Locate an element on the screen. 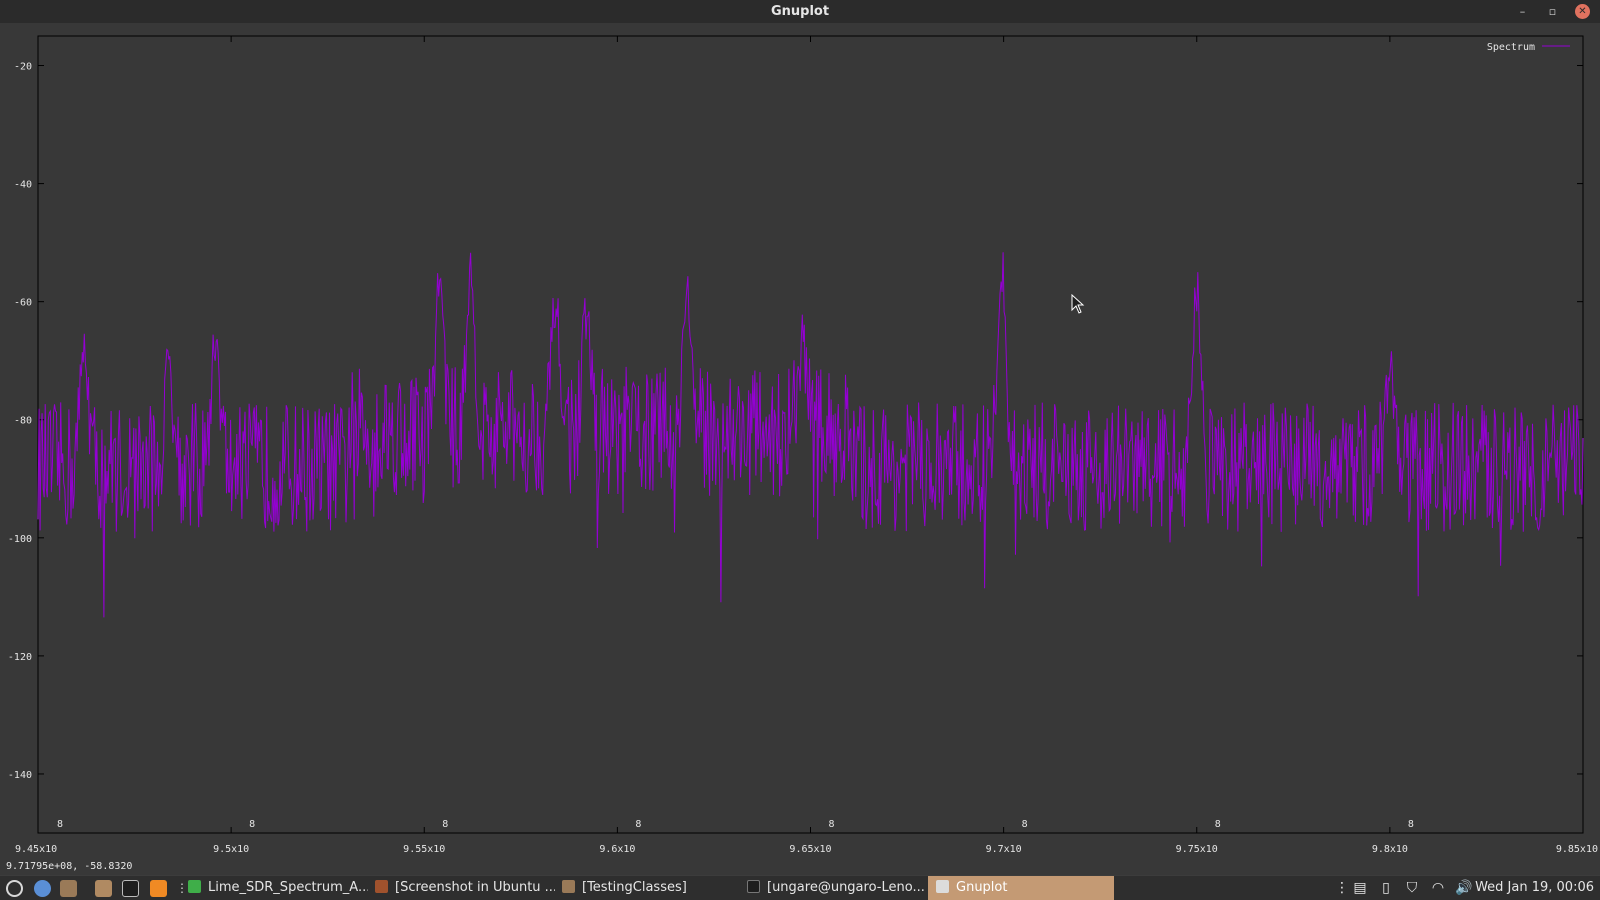 This screenshot has height=900, width=1600. screenshot-app-icon is located at coordinates (381, 886).